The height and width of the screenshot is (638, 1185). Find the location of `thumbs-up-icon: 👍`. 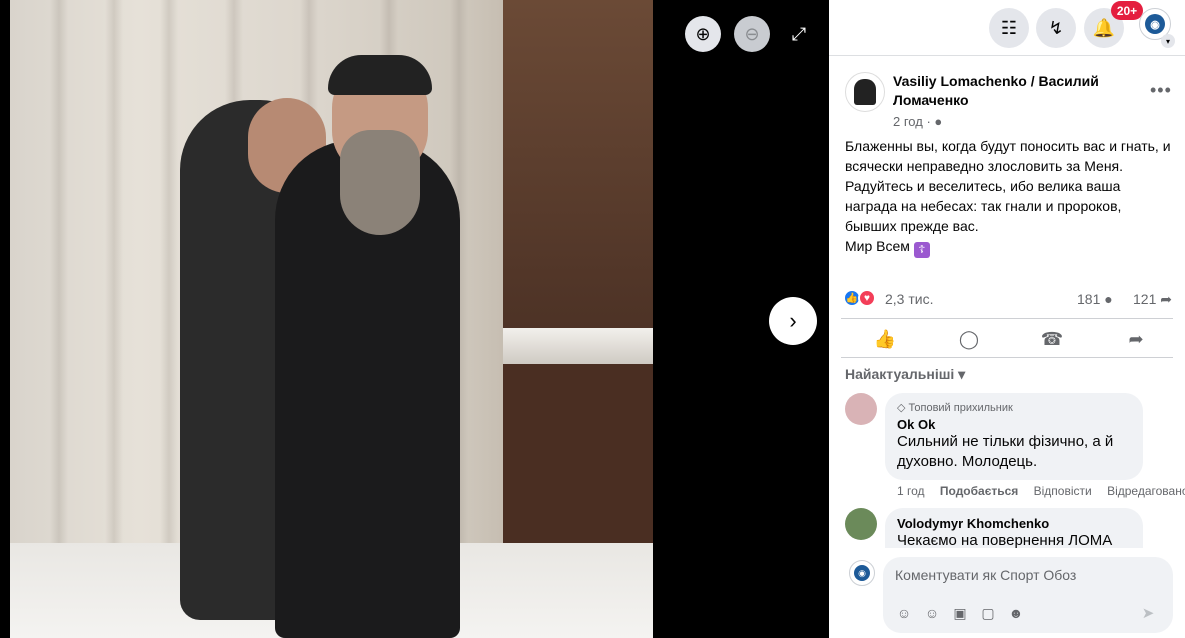

thumbs-up-icon: 👍 is located at coordinates (885, 338).